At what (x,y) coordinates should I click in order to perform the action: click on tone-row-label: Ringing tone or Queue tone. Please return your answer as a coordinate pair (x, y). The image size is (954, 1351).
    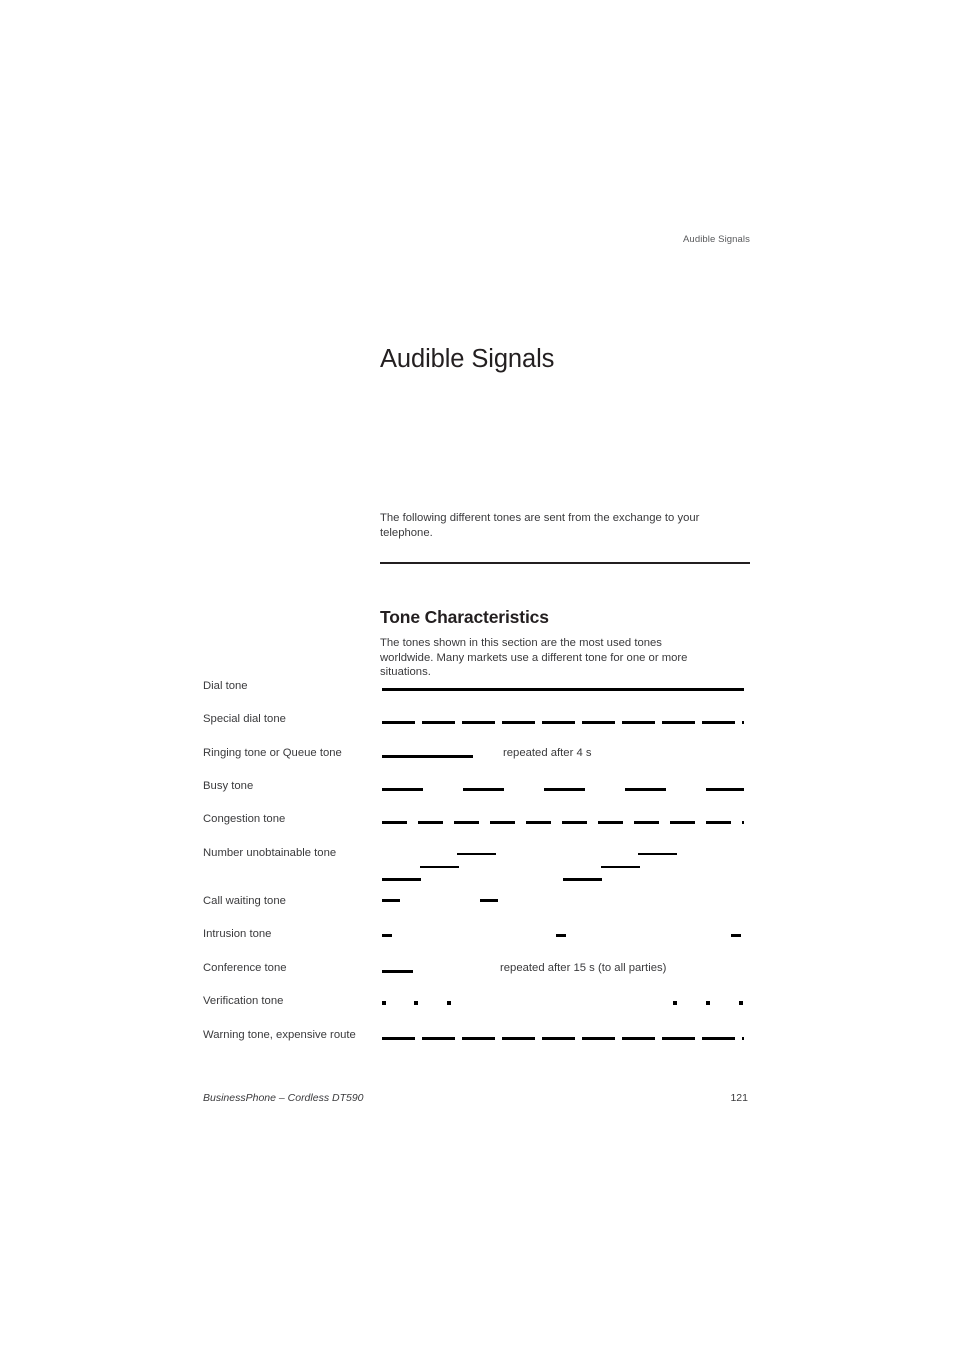
    Looking at the image, I should click on (272, 753).